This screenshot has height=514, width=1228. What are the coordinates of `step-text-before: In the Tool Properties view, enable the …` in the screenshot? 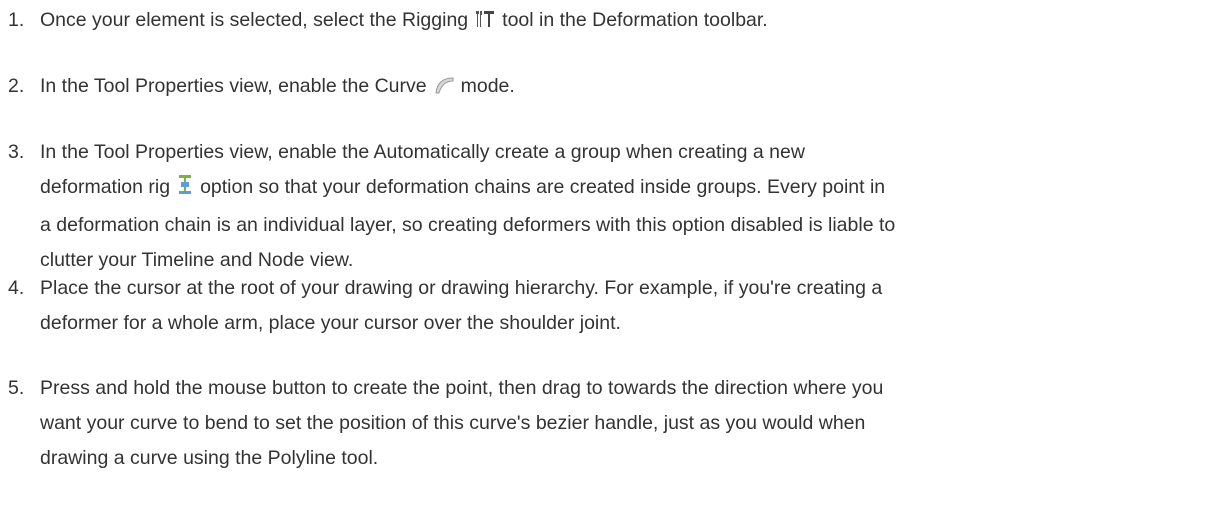 It's located at (233, 86).